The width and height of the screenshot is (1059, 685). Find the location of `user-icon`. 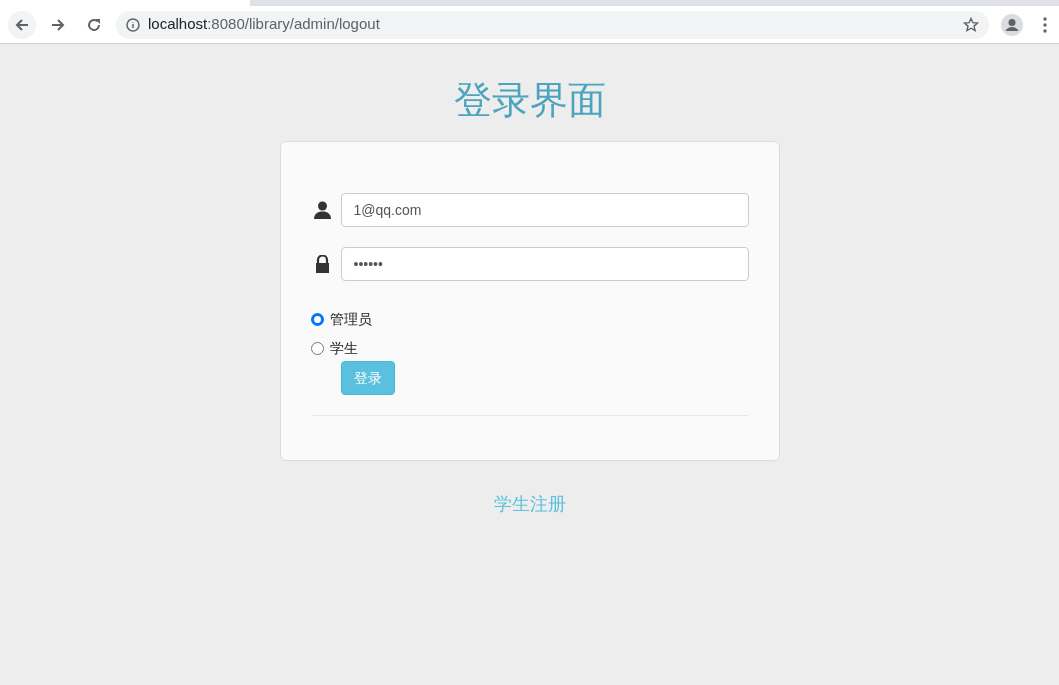

user-icon is located at coordinates (322, 210).